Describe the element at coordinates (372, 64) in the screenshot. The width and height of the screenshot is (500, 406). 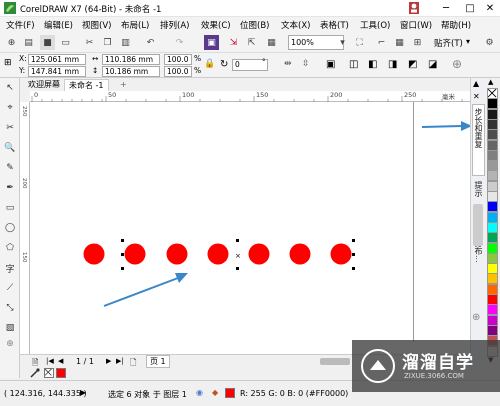
I see `weld-icon: ◧` at that location.